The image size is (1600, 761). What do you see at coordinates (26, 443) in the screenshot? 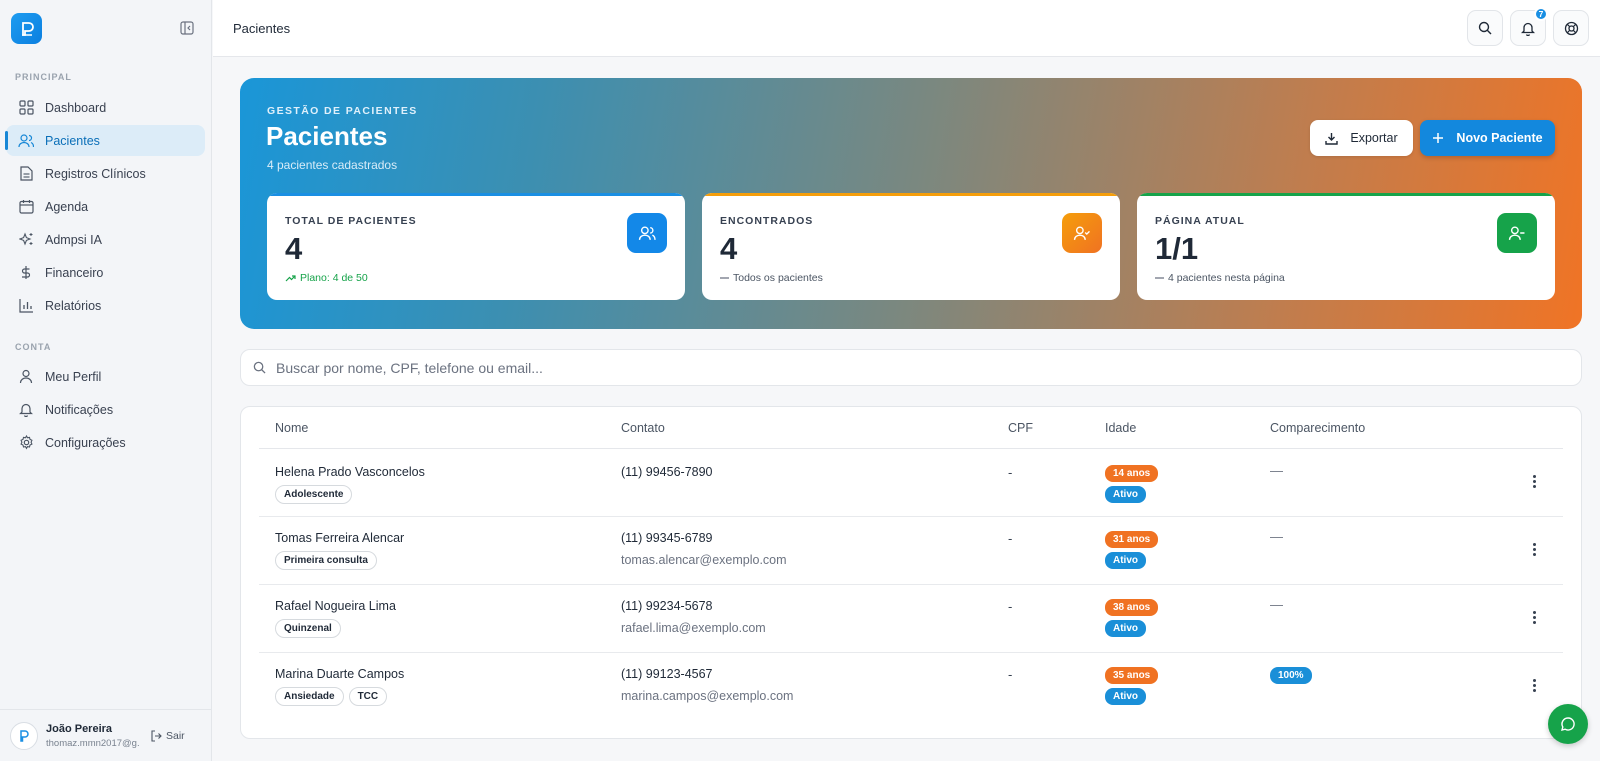
I see `gear-icon` at bounding box center [26, 443].